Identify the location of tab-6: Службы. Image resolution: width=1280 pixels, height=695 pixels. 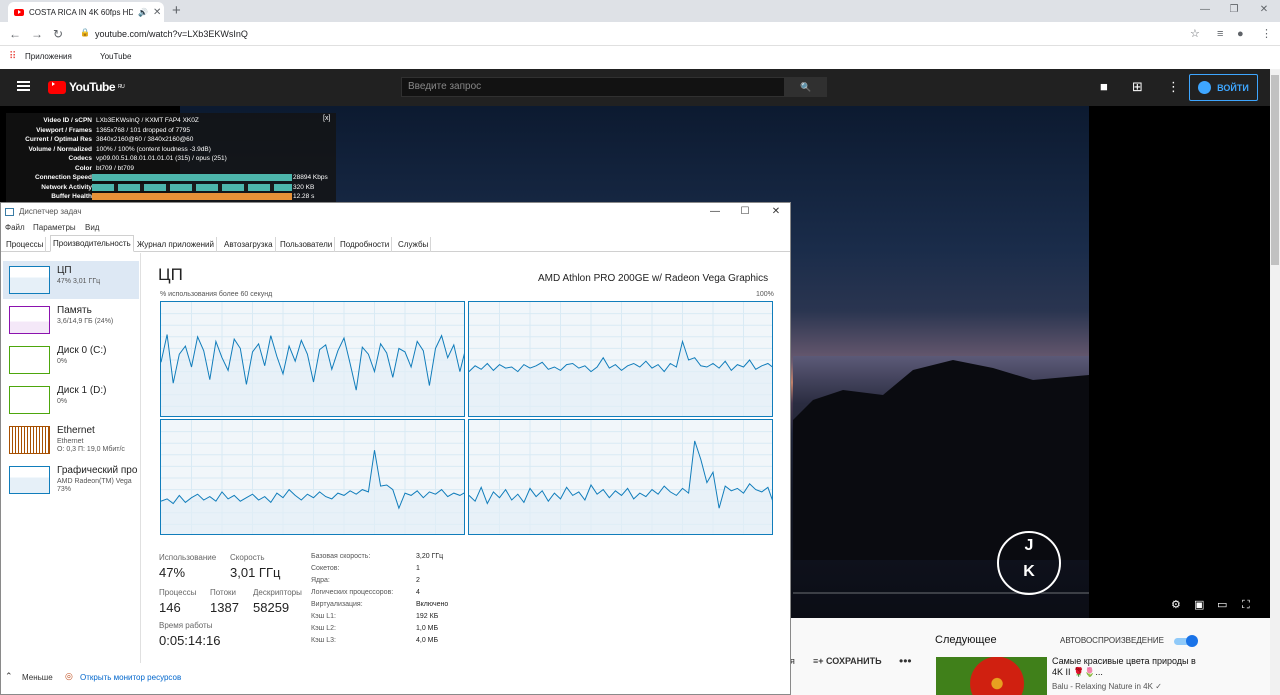
(414, 244).